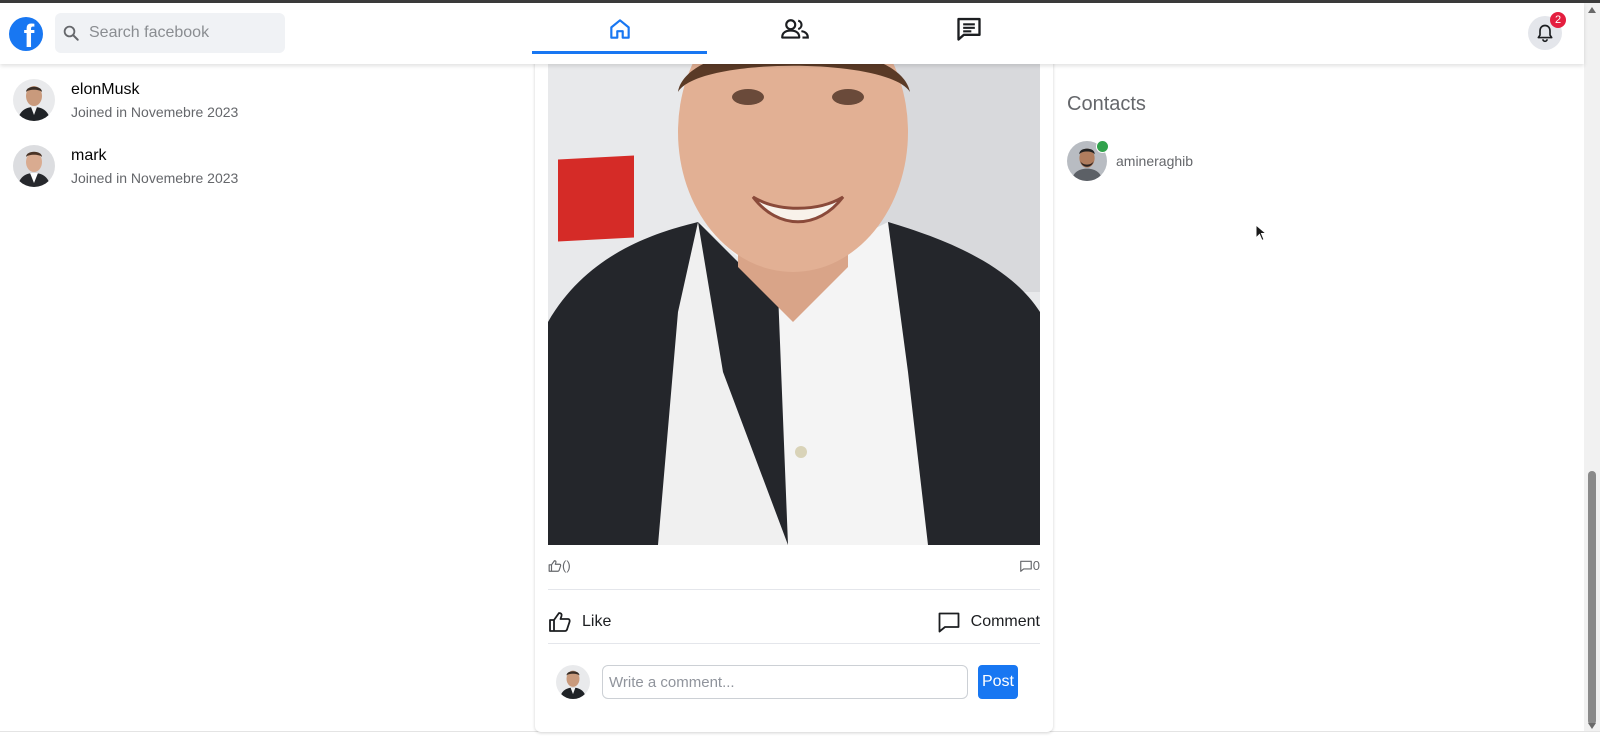 Image resolution: width=1600 pixels, height=747 pixels. I want to click on logo-letter: f, so click(29, 34).